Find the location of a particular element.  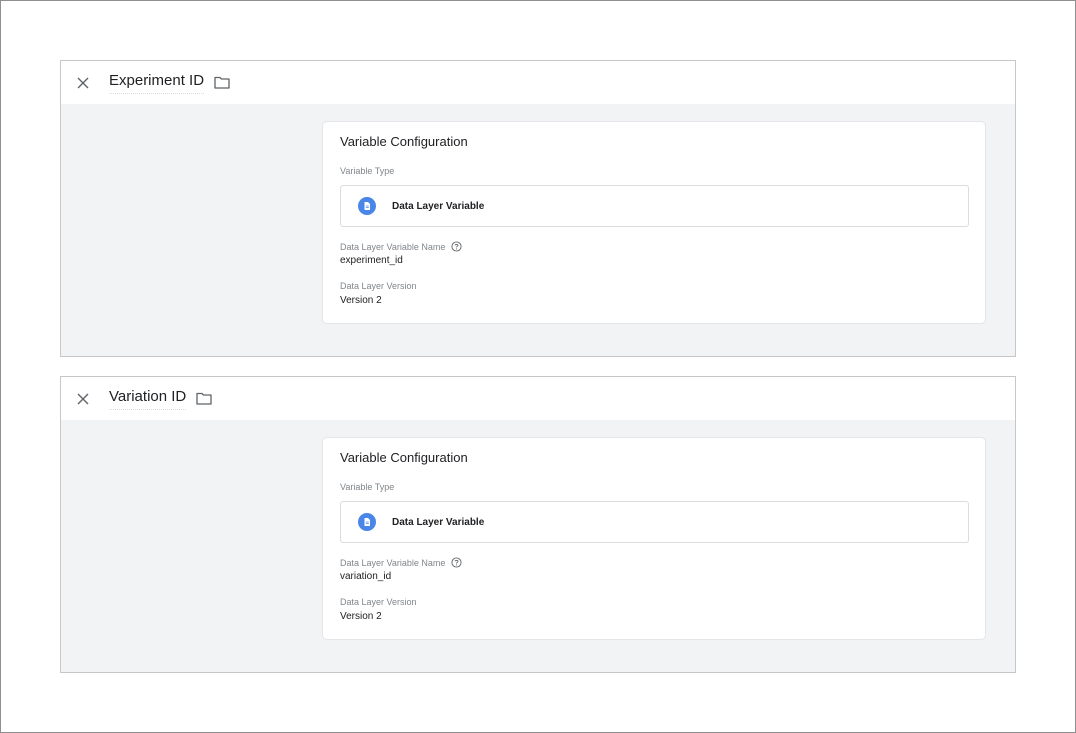

variable-title: Variation ID is located at coordinates (148, 398).